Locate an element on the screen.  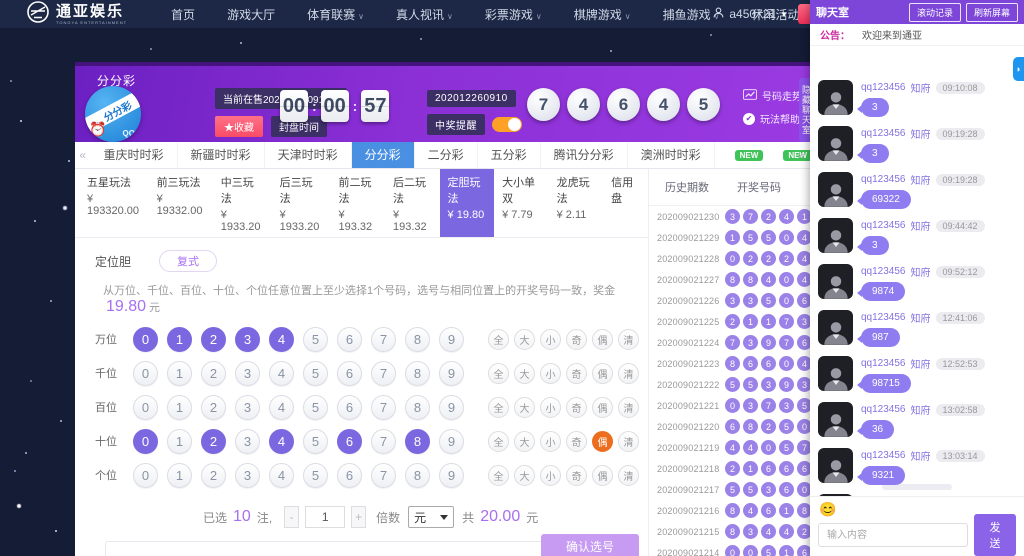
nav-item: 体育联赛 ∨ is located at coordinates (335, 14).